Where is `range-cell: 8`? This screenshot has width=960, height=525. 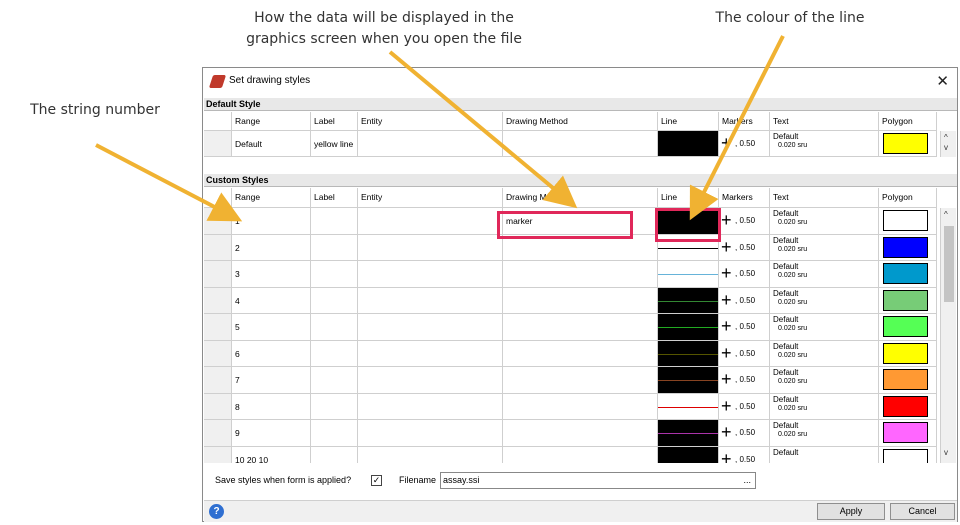
range-cell: 8 is located at coordinates (271, 406).